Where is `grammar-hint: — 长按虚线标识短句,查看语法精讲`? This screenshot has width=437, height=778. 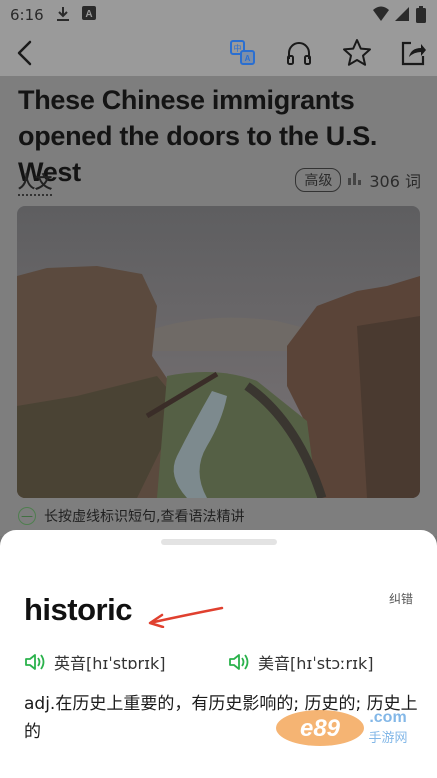 grammar-hint: — 长按虚线标识短句,查看语法精讲 is located at coordinates (131, 516).